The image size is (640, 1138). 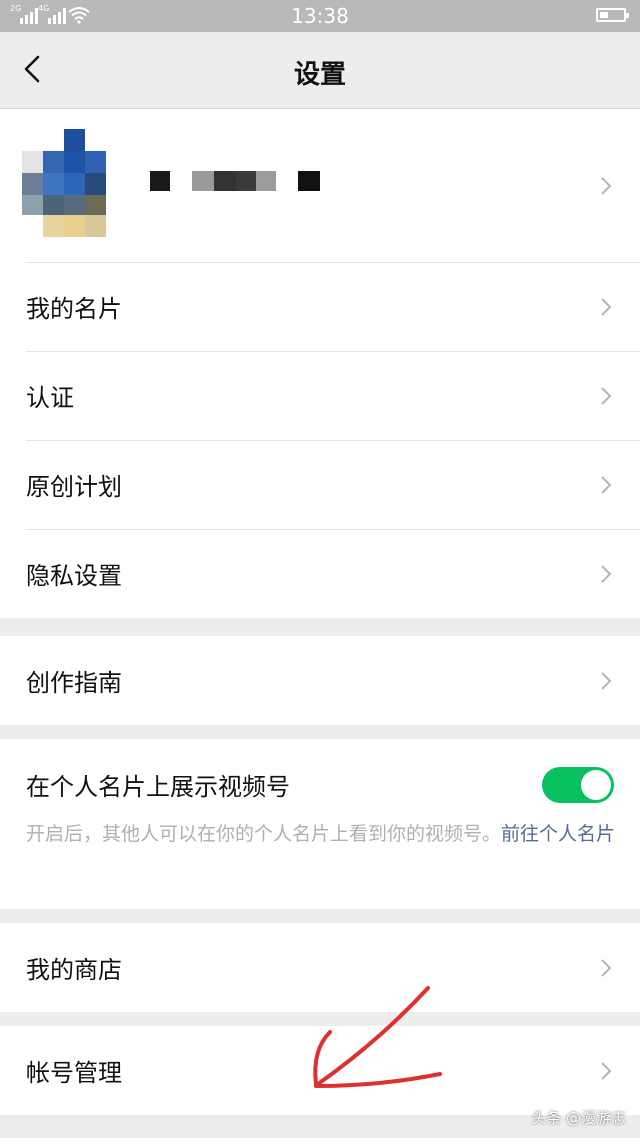 I want to click on show-channel-label: 在个人名片上展示视频号, so click(x=158, y=787).